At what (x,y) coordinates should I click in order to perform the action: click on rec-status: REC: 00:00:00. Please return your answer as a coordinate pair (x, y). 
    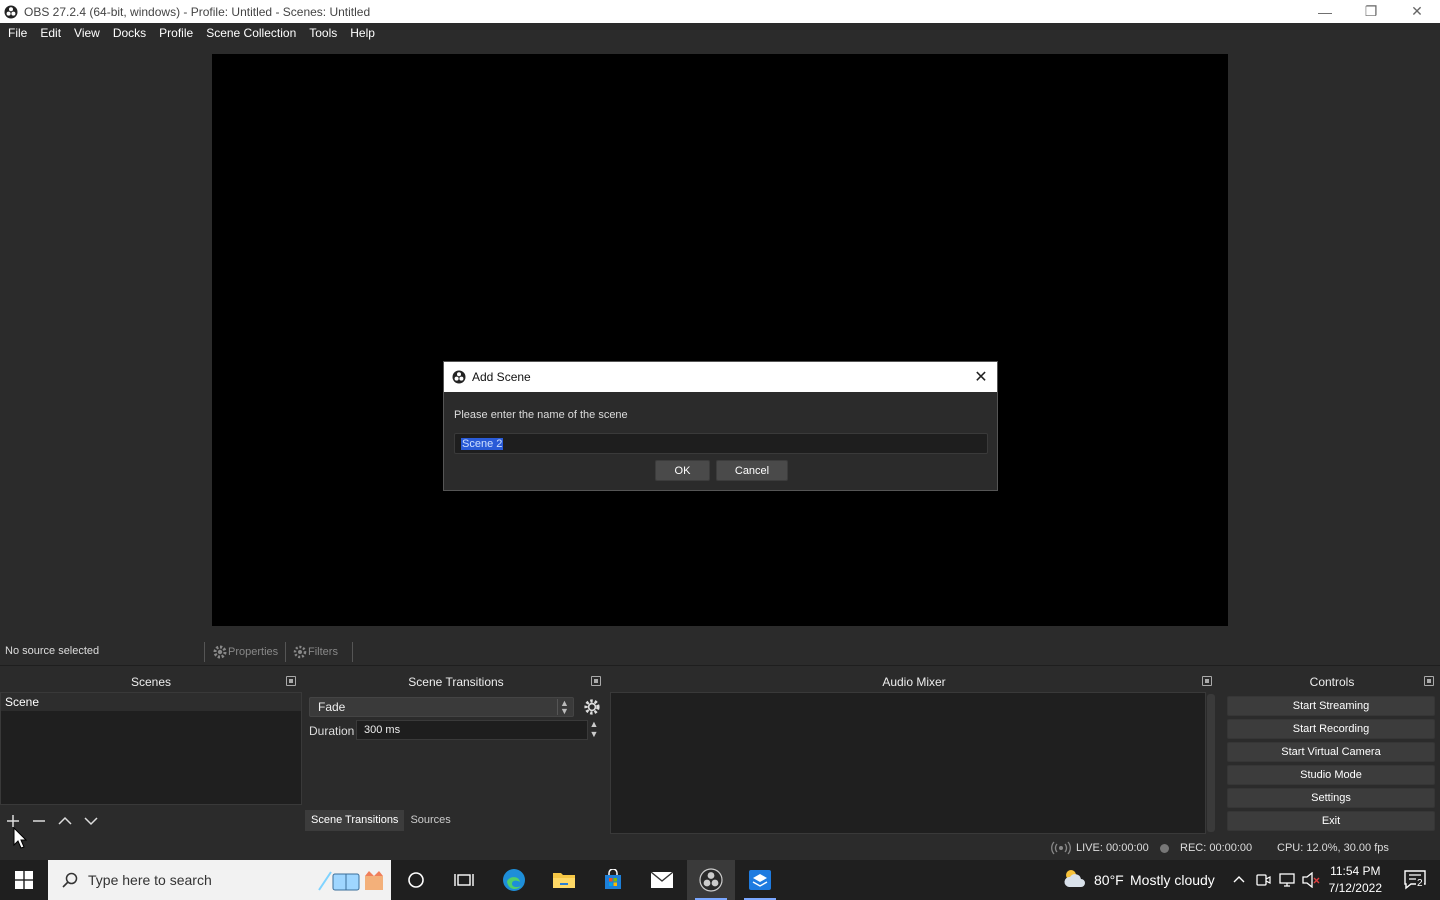
    Looking at the image, I should click on (1216, 848).